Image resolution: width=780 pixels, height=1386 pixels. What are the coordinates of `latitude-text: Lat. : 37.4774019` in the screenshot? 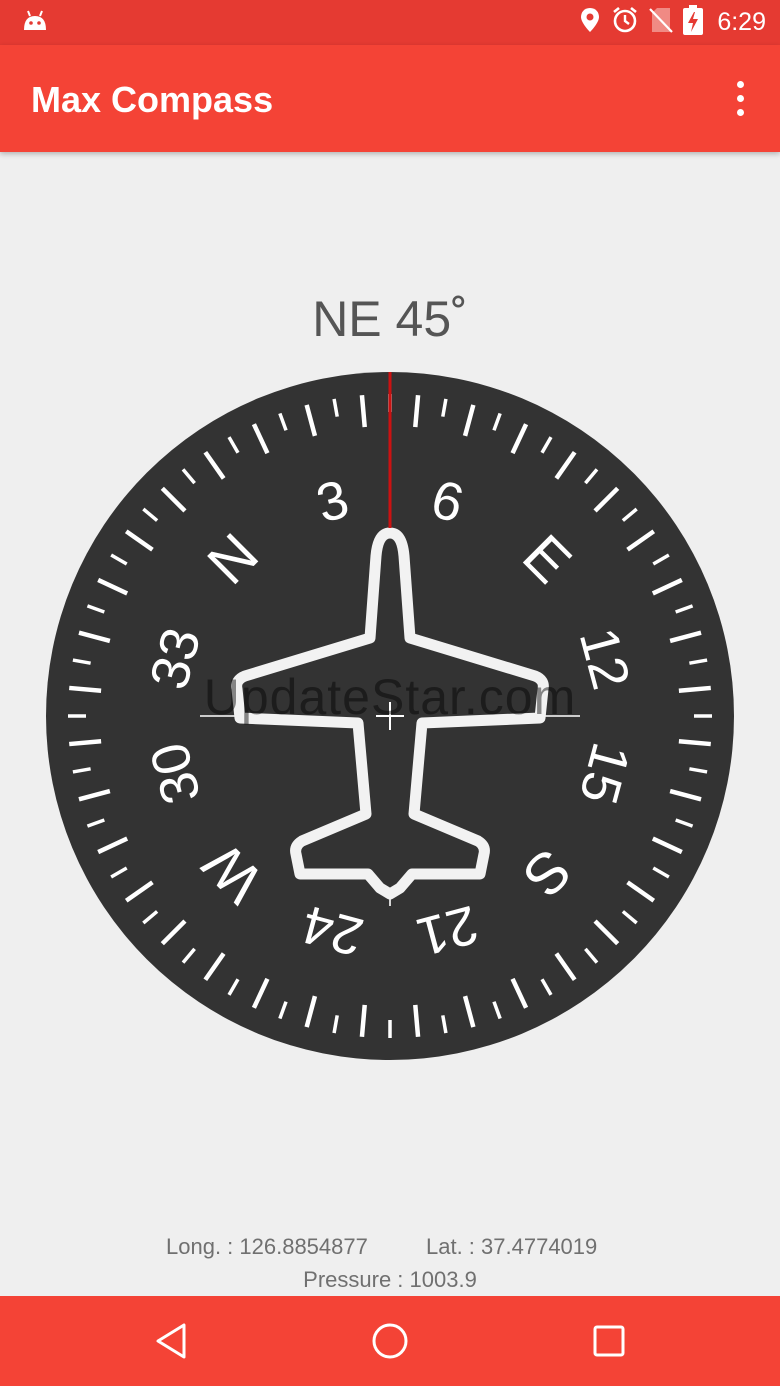 It's located at (512, 1246).